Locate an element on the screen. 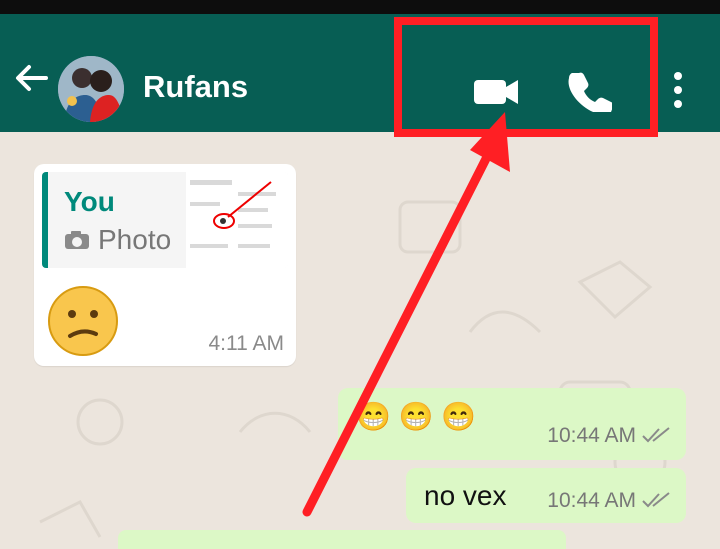  message-time: 4:11 AM is located at coordinates (246, 343).